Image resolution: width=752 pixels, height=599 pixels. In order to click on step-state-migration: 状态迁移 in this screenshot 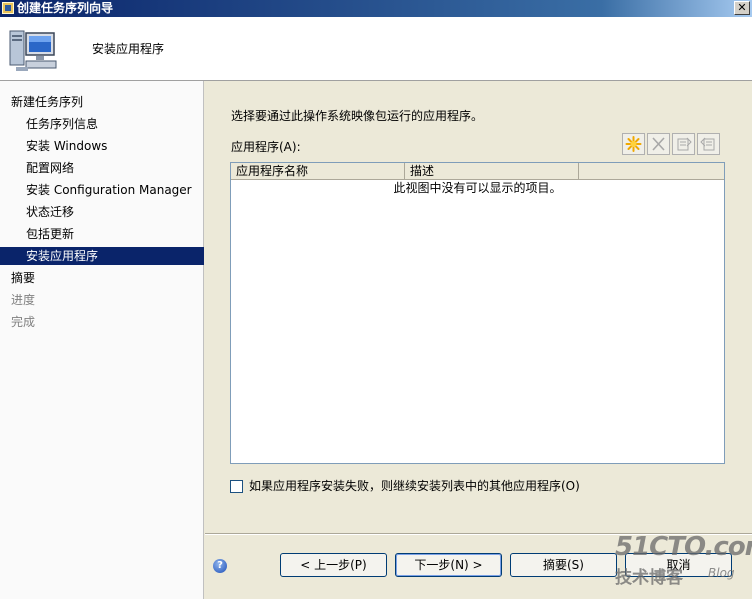, I will do `click(102, 212)`.